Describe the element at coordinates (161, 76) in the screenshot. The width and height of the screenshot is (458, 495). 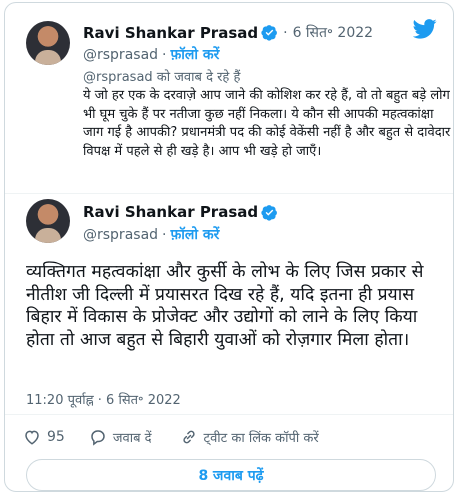
I see `replying-to-label: @rsprasad को जवाब दे रहे हैं` at that location.